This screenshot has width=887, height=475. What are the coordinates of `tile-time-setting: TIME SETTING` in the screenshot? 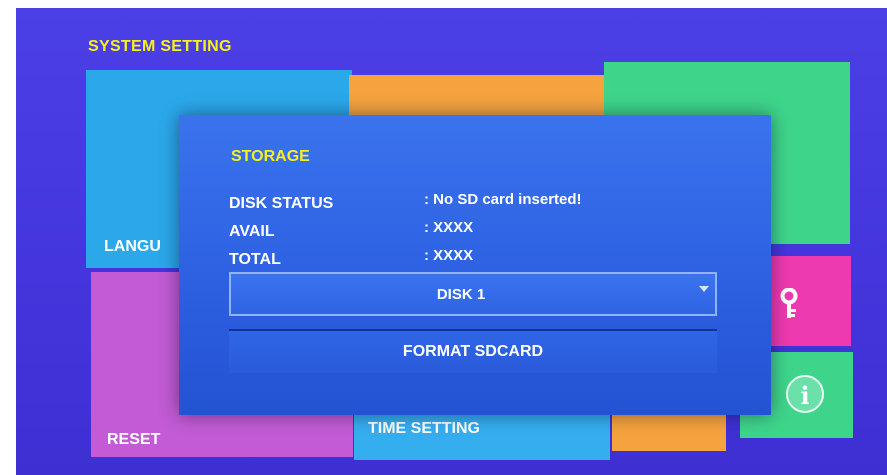 It's located at (482, 434).